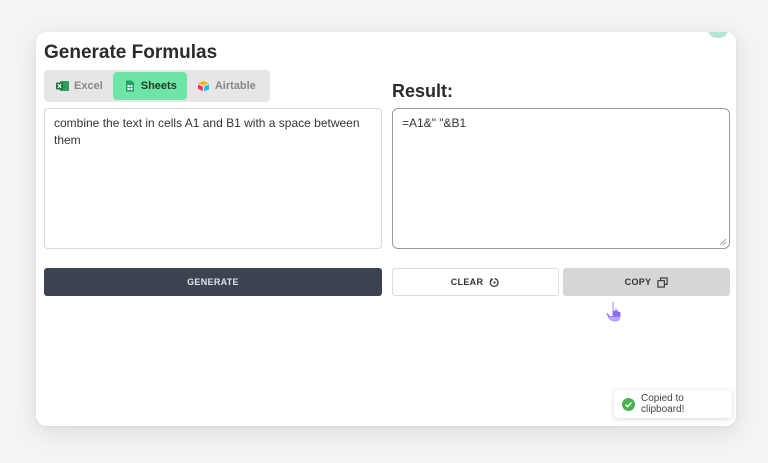 The width and height of the screenshot is (768, 463). I want to click on resize-grip-icon, so click(723, 242).